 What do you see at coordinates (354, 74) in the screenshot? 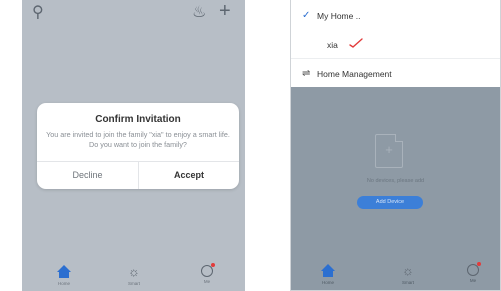
I see `home-management-label: Home Management` at bounding box center [354, 74].